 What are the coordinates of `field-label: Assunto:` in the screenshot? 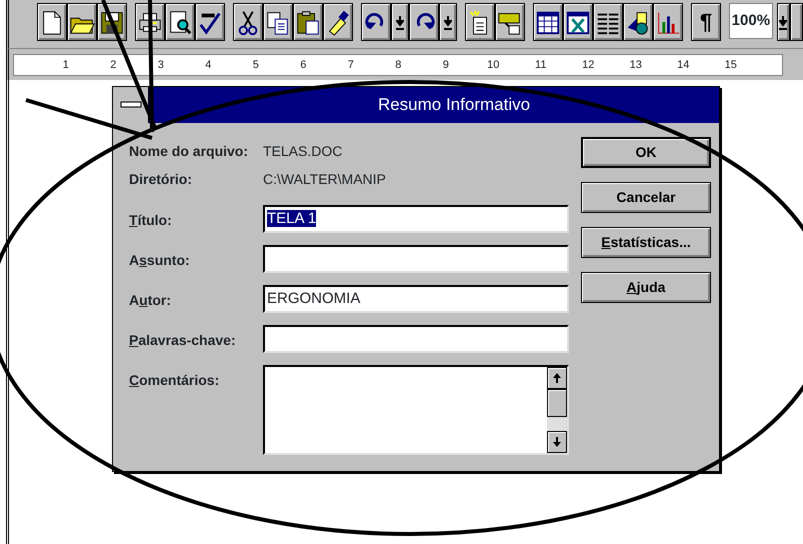 It's located at (160, 260).